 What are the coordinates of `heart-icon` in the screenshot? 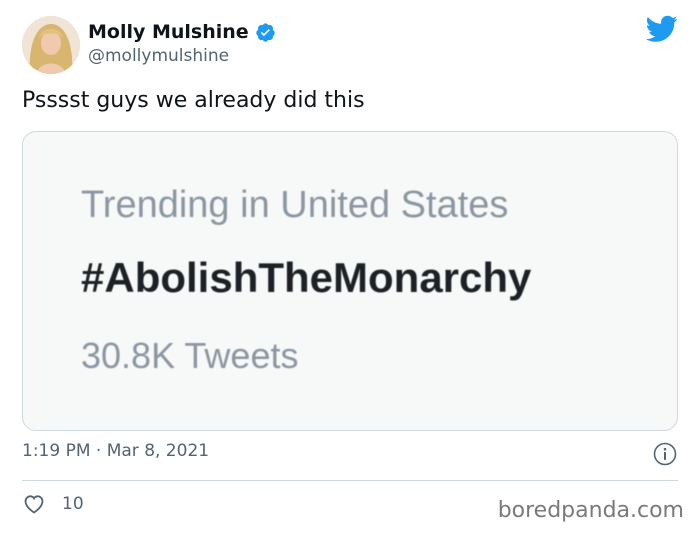 It's located at (34, 504).